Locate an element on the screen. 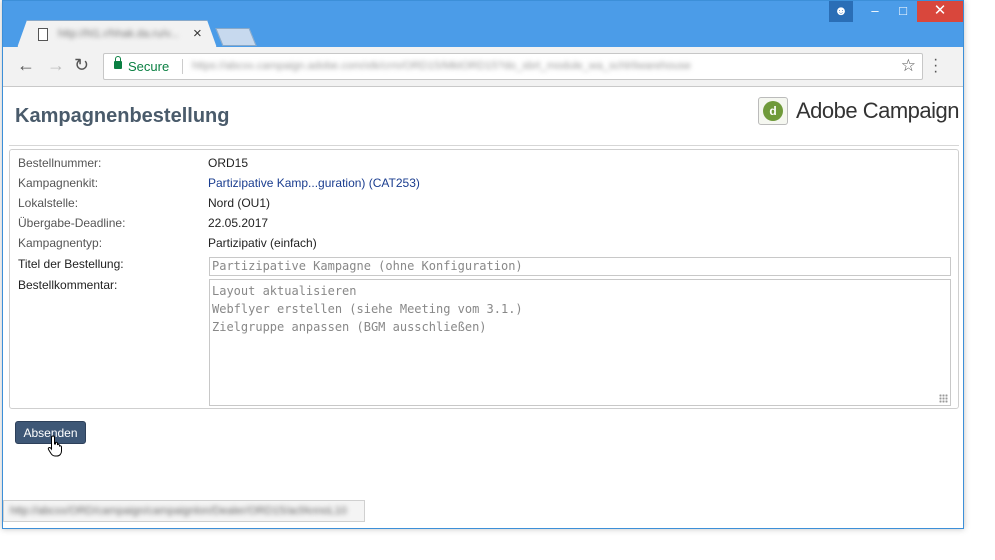 This screenshot has width=995, height=560. comment-line: Zielgruppe anpassen (BGM ausschließen) is located at coordinates (349, 327).